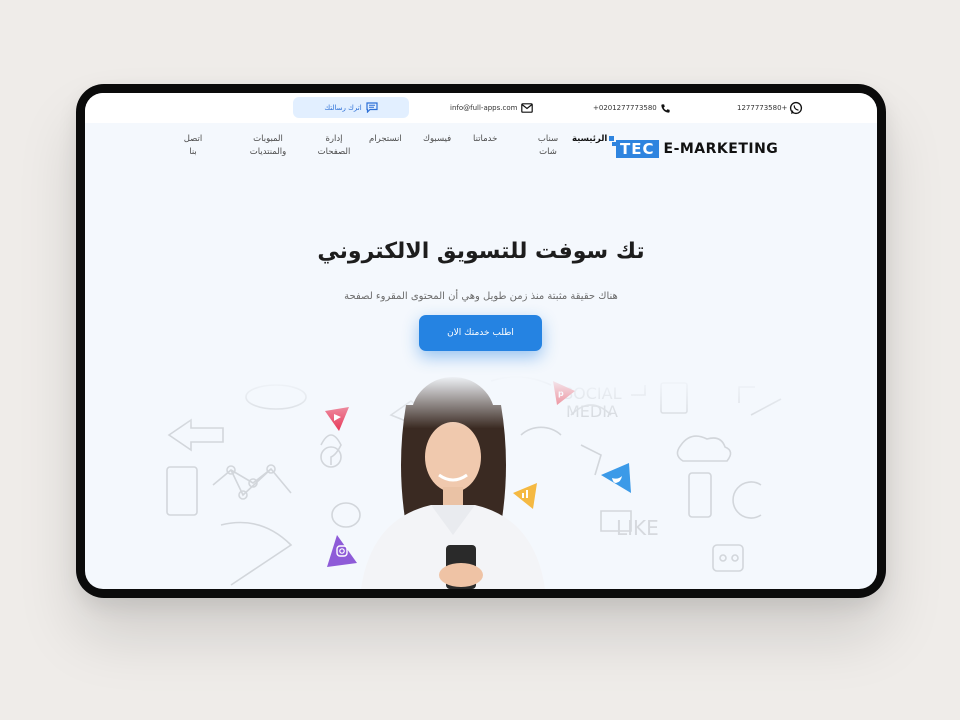 Image resolution: width=960 pixels, height=720 pixels. Describe the element at coordinates (480, 333) in the screenshot. I see `order-service-button: اطلب خدمتك الان` at that location.